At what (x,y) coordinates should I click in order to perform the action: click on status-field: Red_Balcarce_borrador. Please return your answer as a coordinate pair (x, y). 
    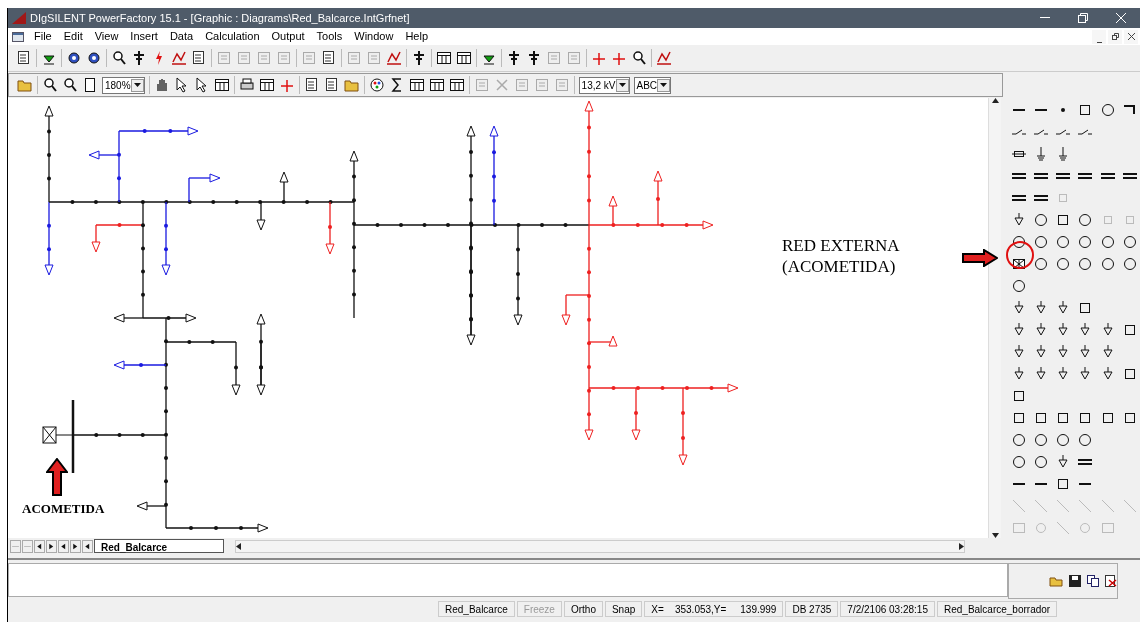
    Looking at the image, I should click on (997, 609).